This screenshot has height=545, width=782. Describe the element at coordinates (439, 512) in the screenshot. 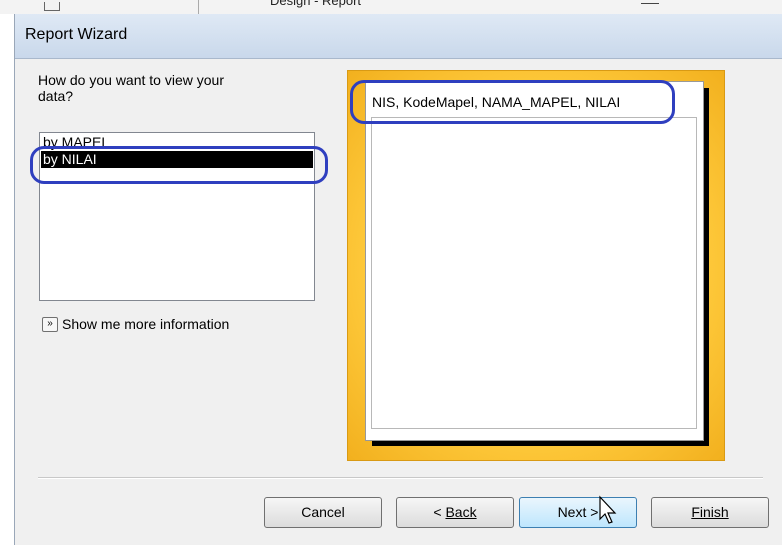

I see `back-button-prefix: <` at that location.